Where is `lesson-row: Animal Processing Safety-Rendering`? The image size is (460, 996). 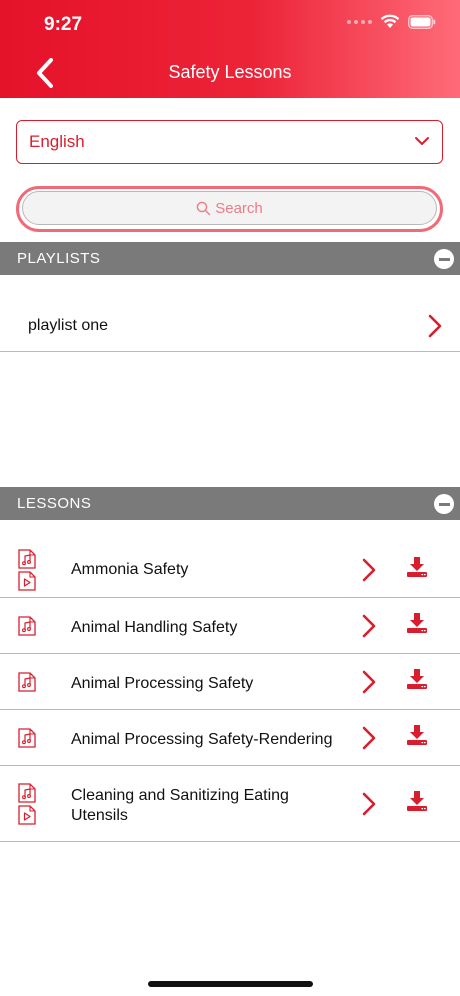
lesson-row: Animal Processing Safety-Rendering is located at coordinates (230, 738).